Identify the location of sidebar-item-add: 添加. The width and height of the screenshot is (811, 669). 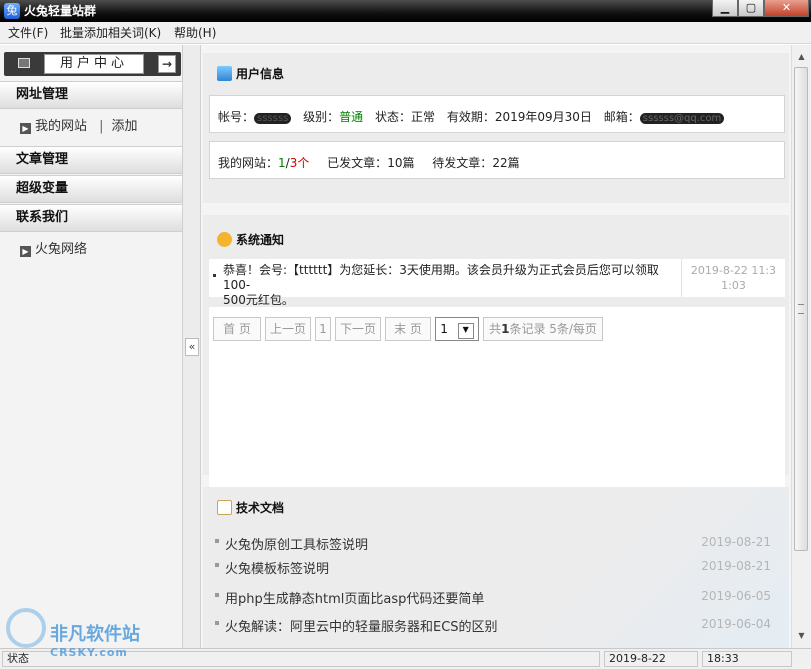
(125, 126).